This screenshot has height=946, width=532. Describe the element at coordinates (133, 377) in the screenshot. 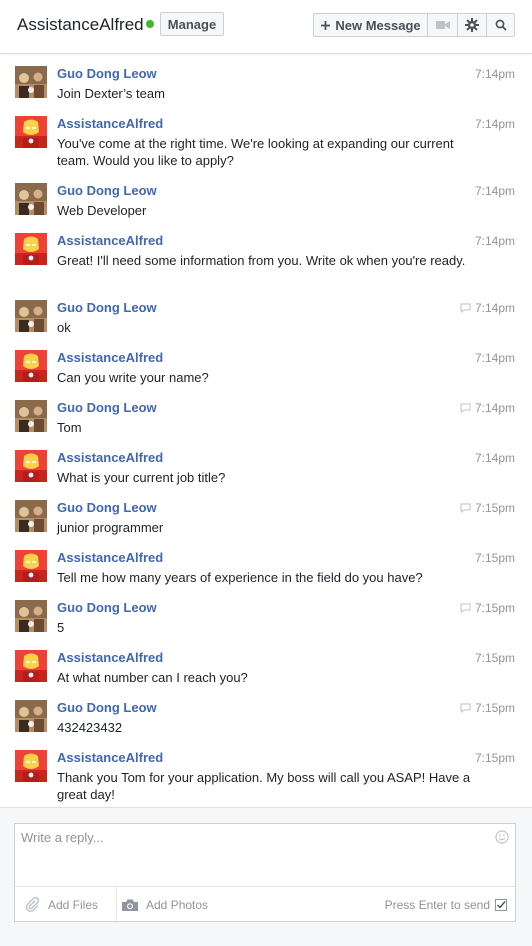

I see `message-text: Can you write your name?` at that location.